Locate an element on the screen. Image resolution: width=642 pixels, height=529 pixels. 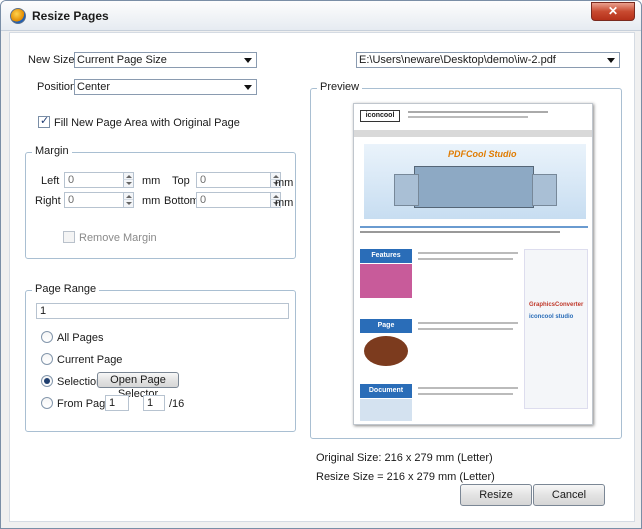
doc-banner-title: PDFCool Studio is located at coordinates (482, 154).